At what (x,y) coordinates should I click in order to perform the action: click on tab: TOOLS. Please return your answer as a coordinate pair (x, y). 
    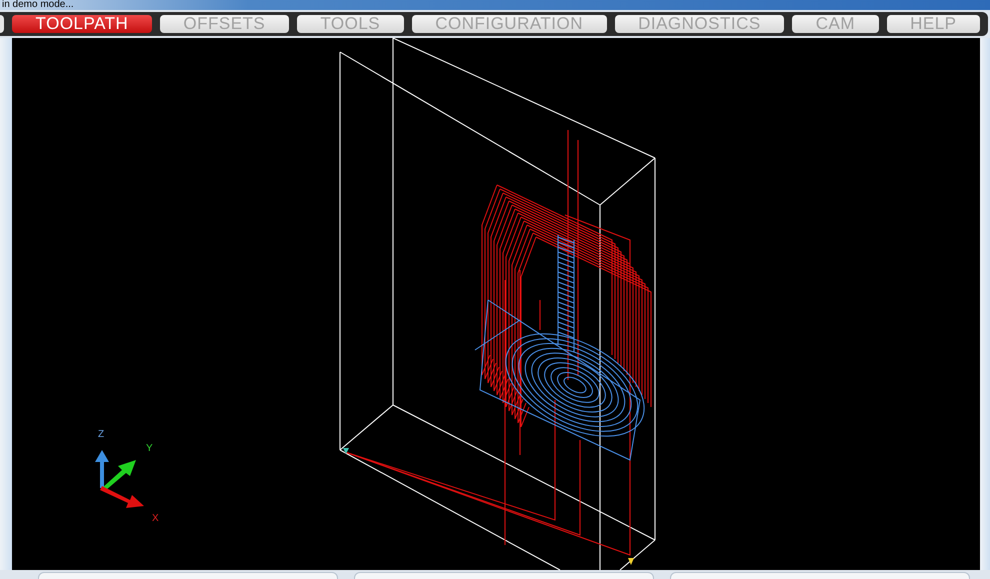
    Looking at the image, I should click on (350, 24).